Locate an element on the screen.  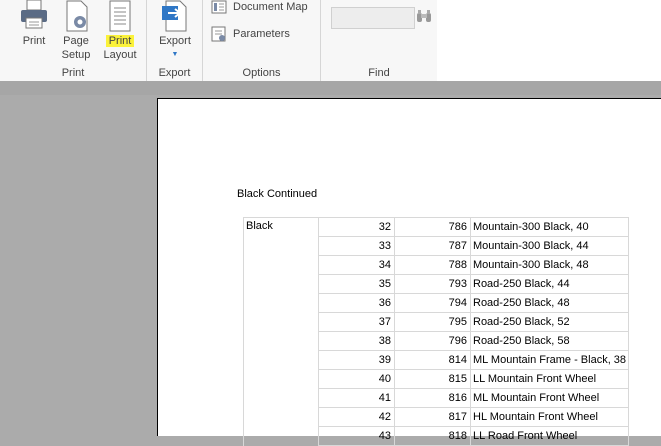
row-number-cell: 34 is located at coordinates (356, 265).